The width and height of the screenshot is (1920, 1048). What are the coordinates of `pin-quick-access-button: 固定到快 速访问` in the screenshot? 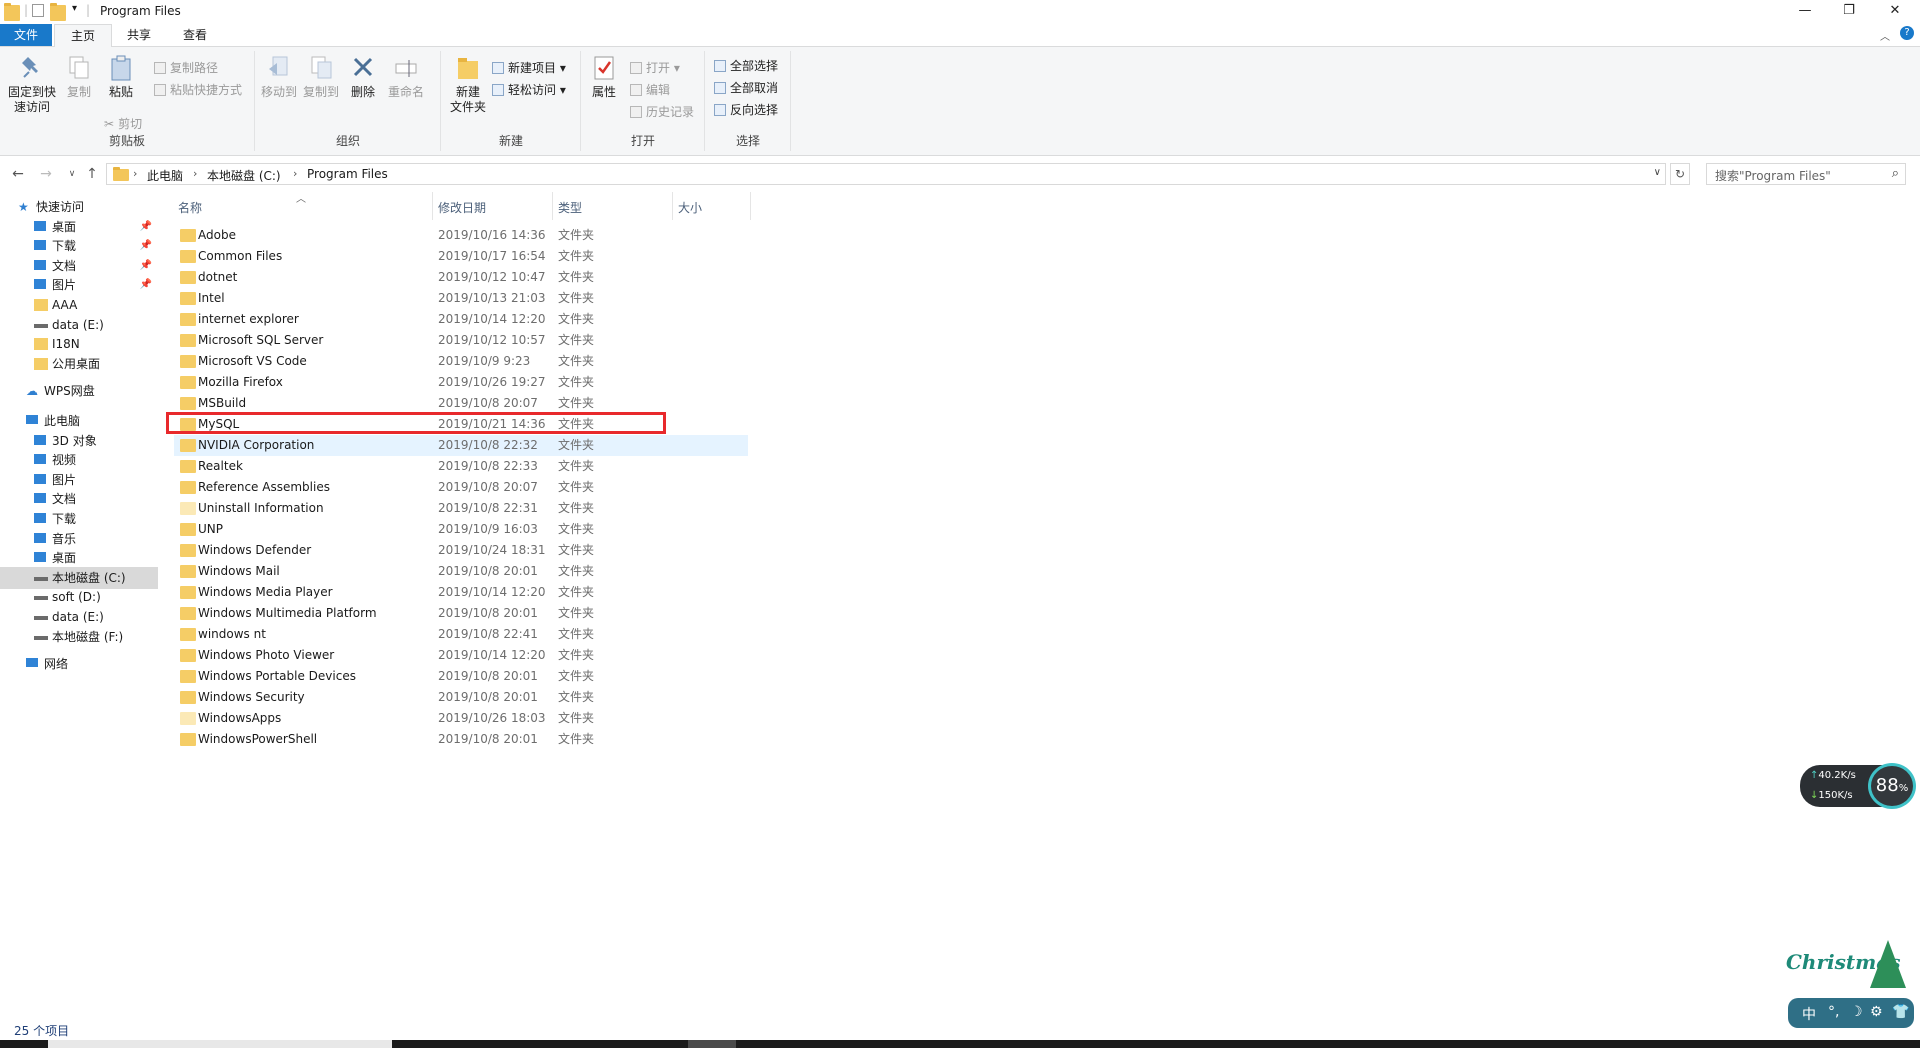 It's located at (32, 85).